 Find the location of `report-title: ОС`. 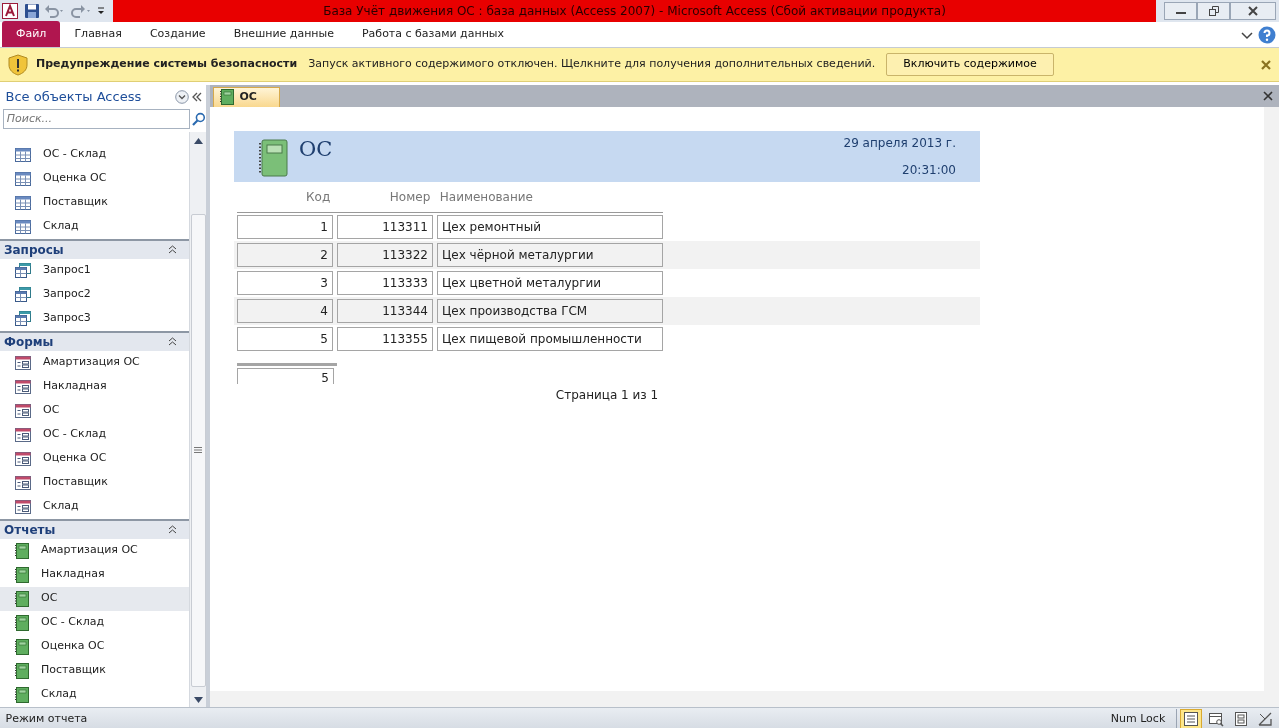

report-title: ОС is located at coordinates (316, 149).